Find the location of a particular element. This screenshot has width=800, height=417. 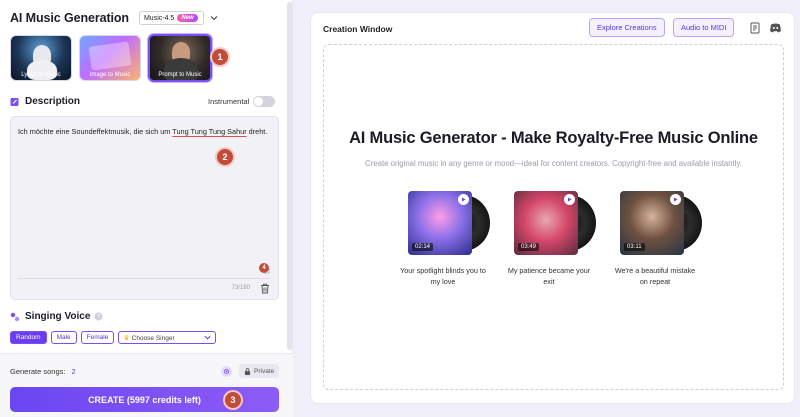

description-header: Description is located at coordinates (45, 101).